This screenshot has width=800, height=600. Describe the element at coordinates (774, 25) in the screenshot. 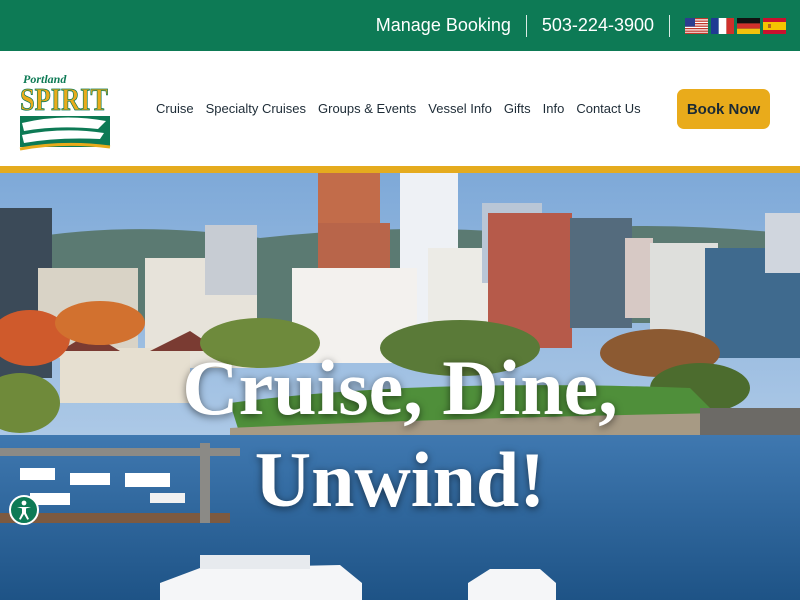

I see `es-flag-icon` at that location.